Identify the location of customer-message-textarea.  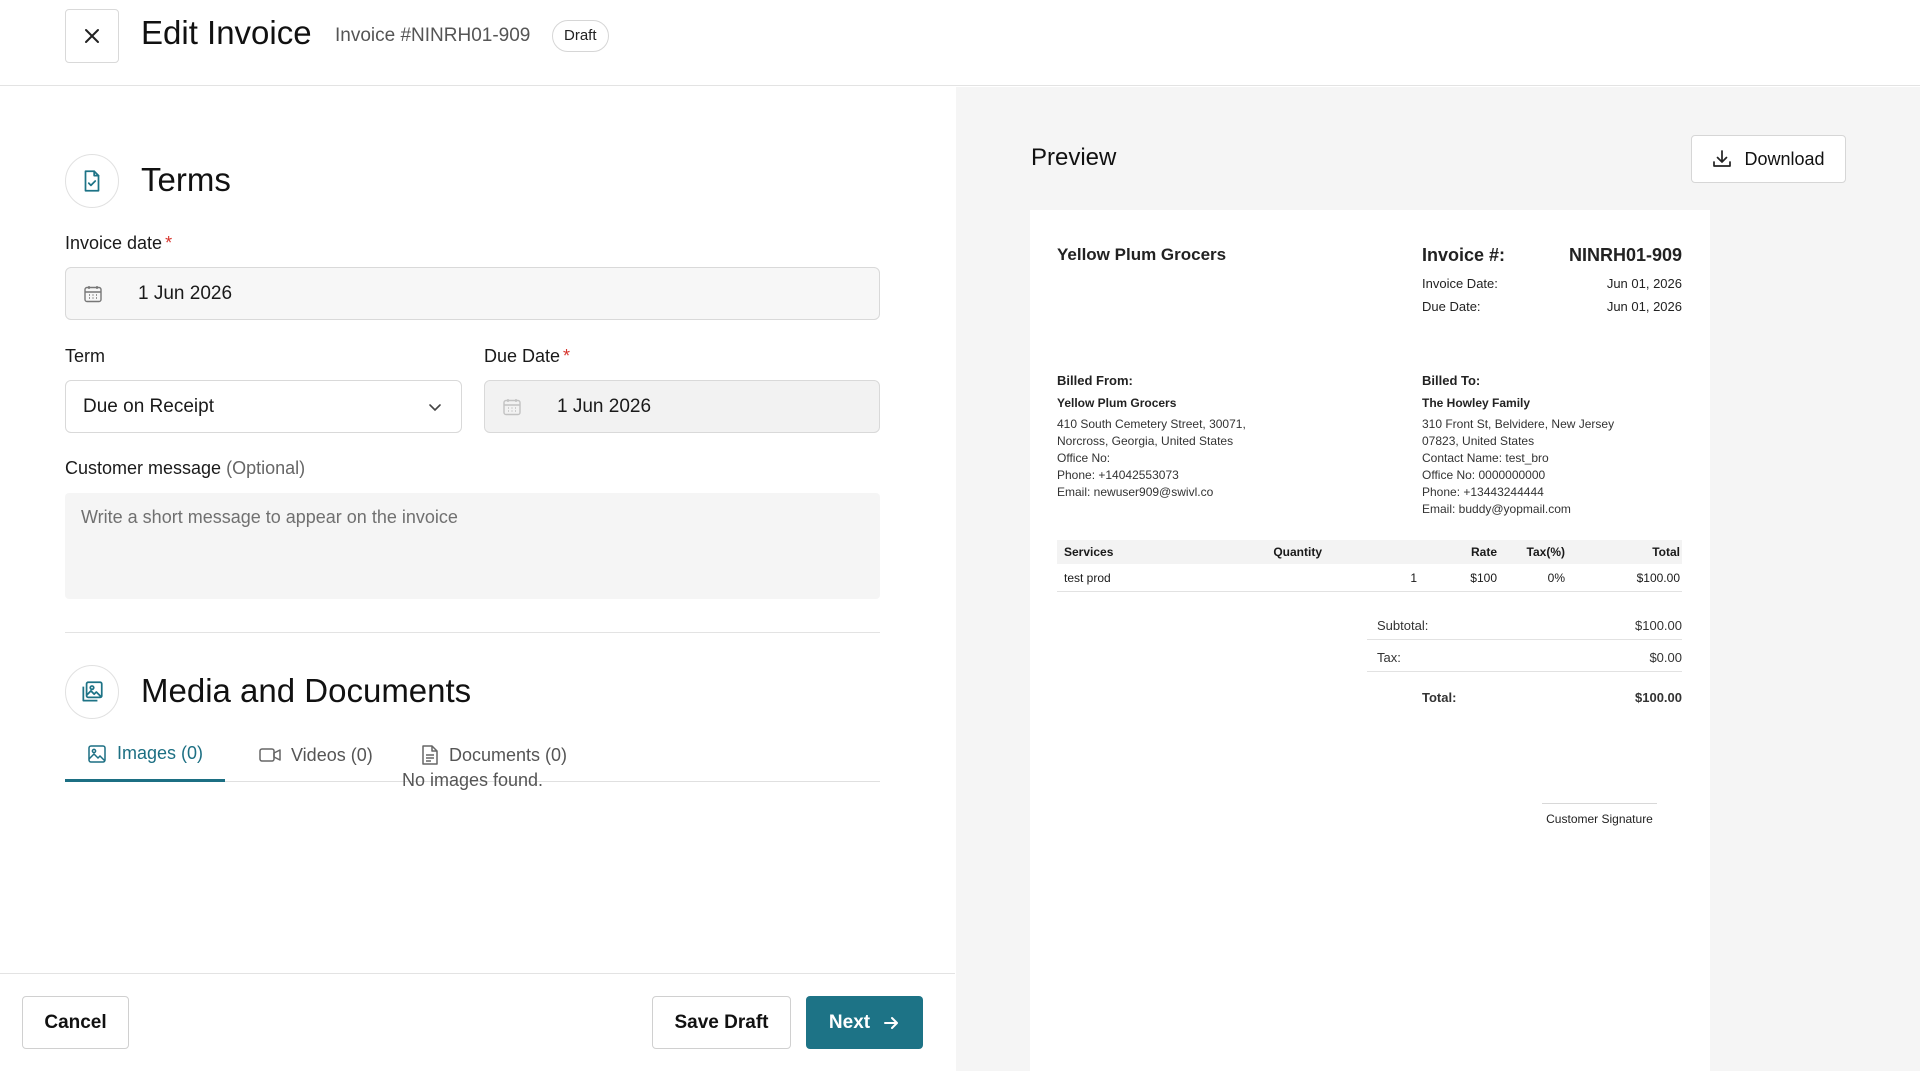
(472, 546).